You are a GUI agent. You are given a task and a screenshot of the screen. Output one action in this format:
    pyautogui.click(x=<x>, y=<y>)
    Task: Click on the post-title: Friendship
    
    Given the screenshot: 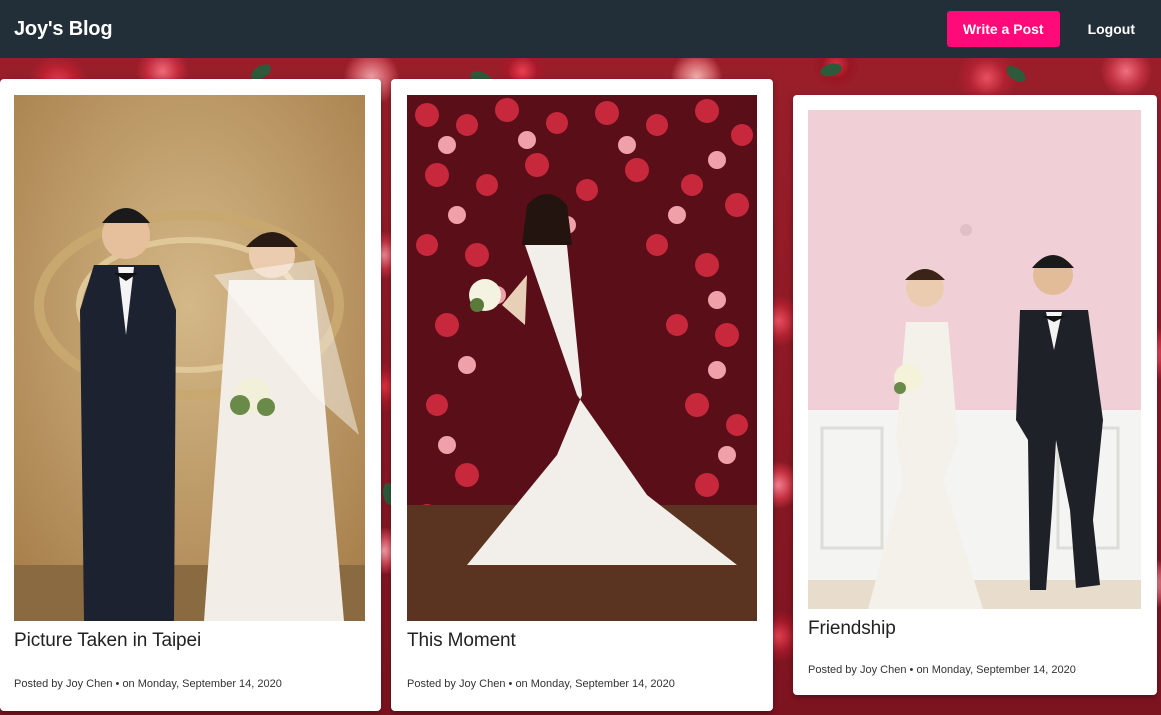 What is the action you would take?
    pyautogui.click(x=852, y=629)
    